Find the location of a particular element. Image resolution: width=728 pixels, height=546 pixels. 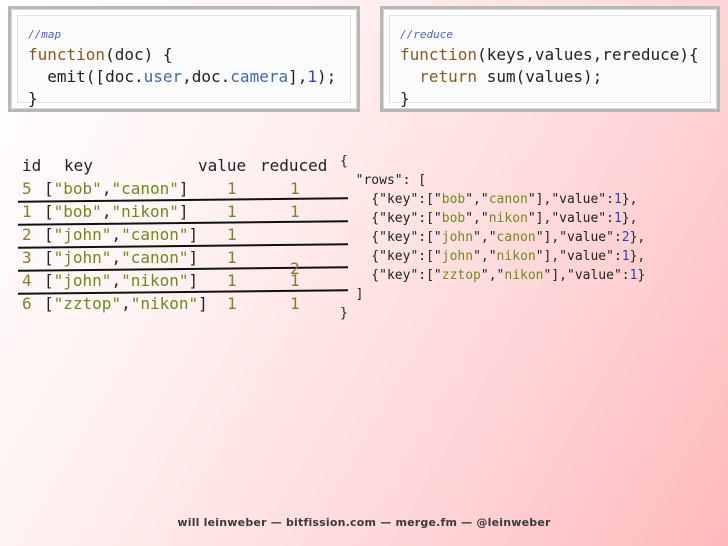

map-signature: (doc) { is located at coordinates (139, 54).